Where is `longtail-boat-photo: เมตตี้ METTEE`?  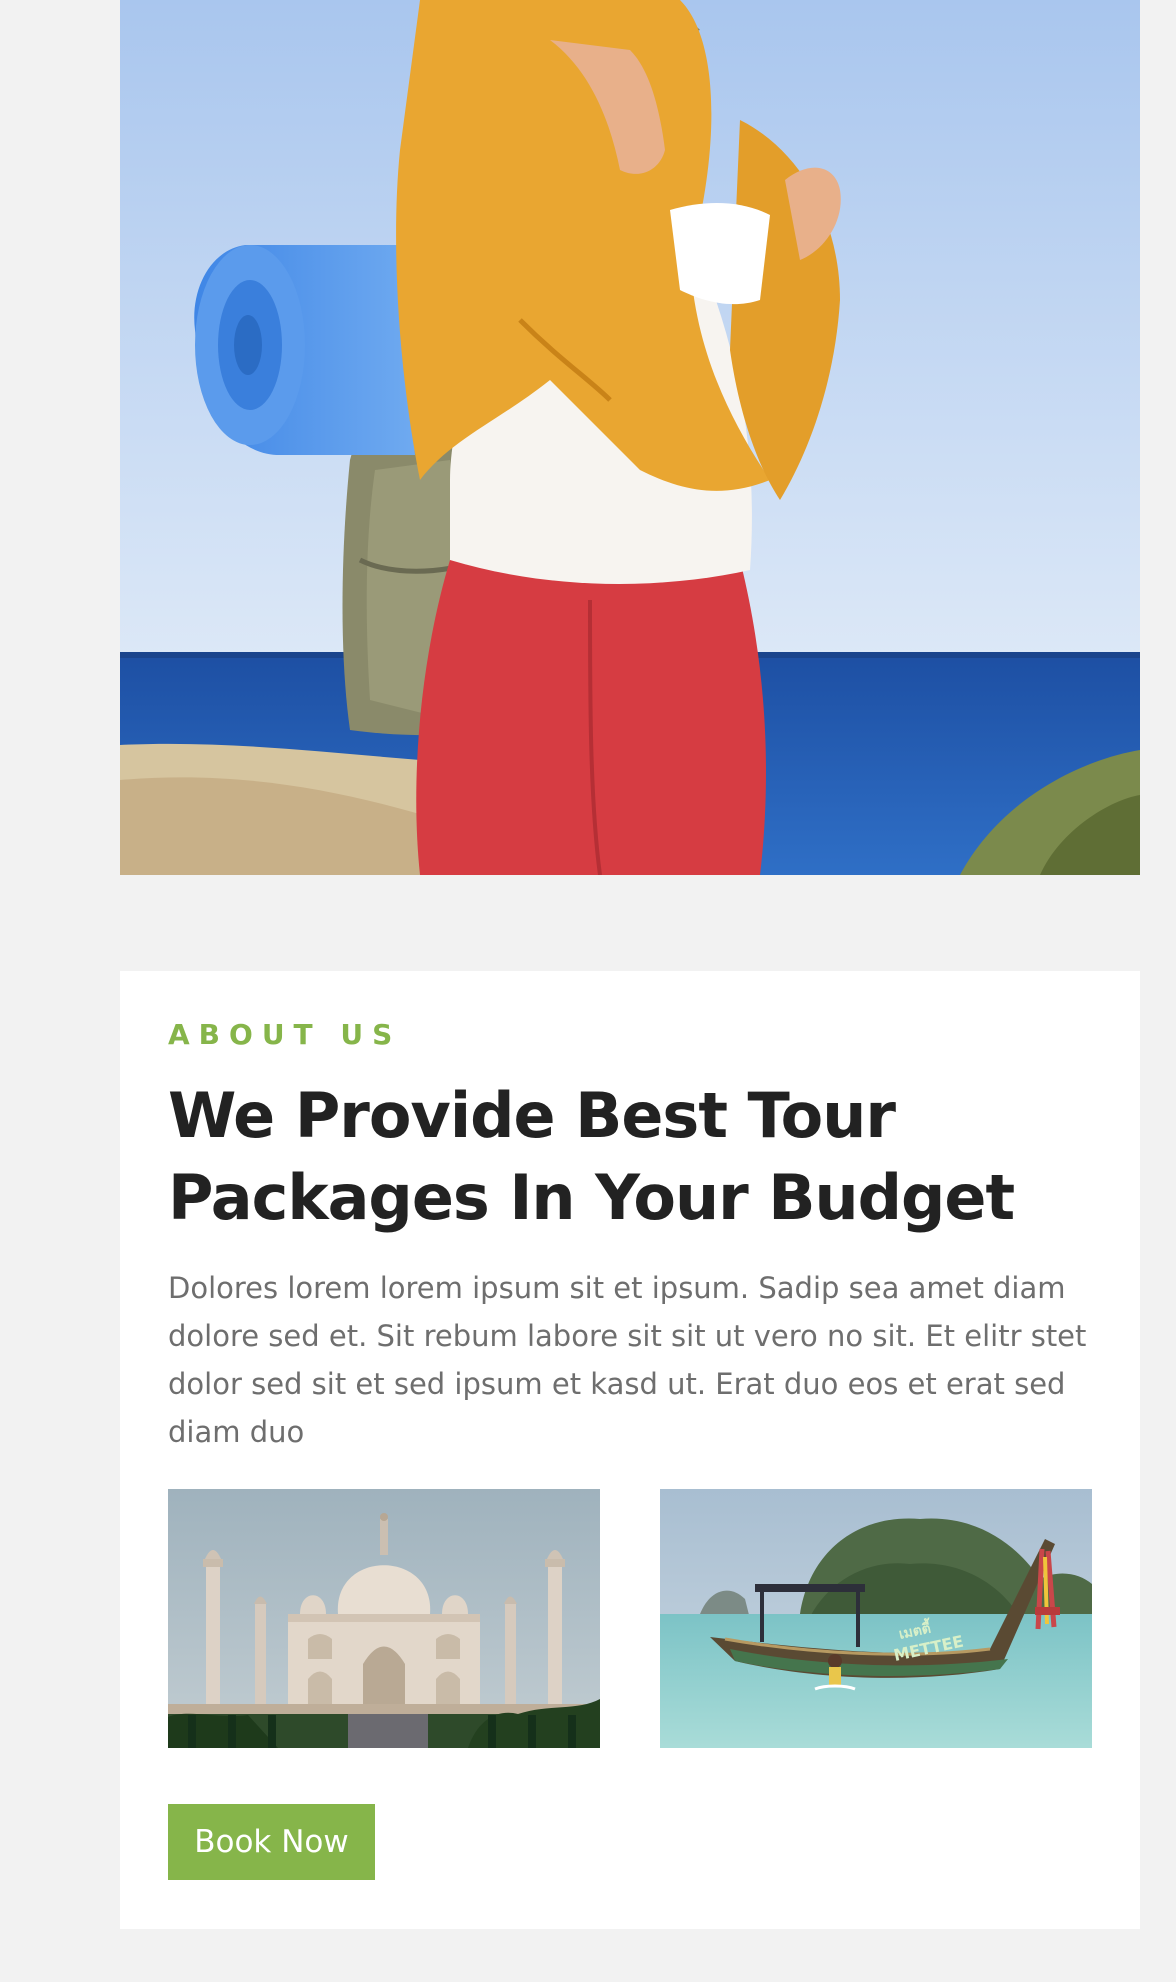 longtail-boat-photo: เมตตี้ METTEE is located at coordinates (876, 1618).